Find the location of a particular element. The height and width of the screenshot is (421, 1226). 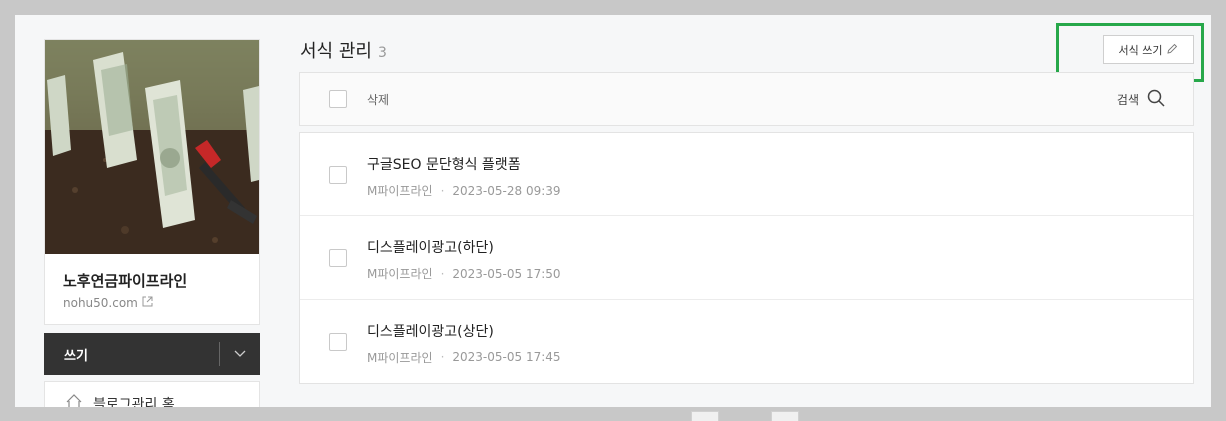

blog-url-link: nohu50.com is located at coordinates (108, 303).